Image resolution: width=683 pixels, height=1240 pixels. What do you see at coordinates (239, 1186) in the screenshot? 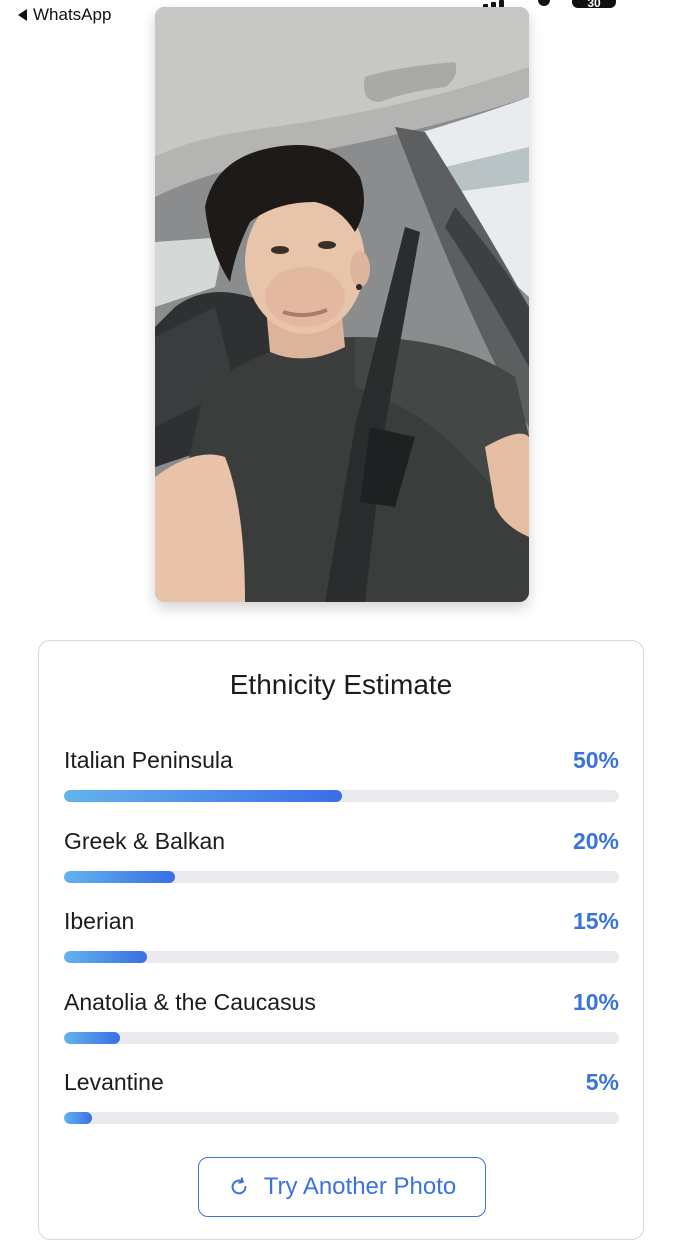
I see `refresh-icon` at bounding box center [239, 1186].